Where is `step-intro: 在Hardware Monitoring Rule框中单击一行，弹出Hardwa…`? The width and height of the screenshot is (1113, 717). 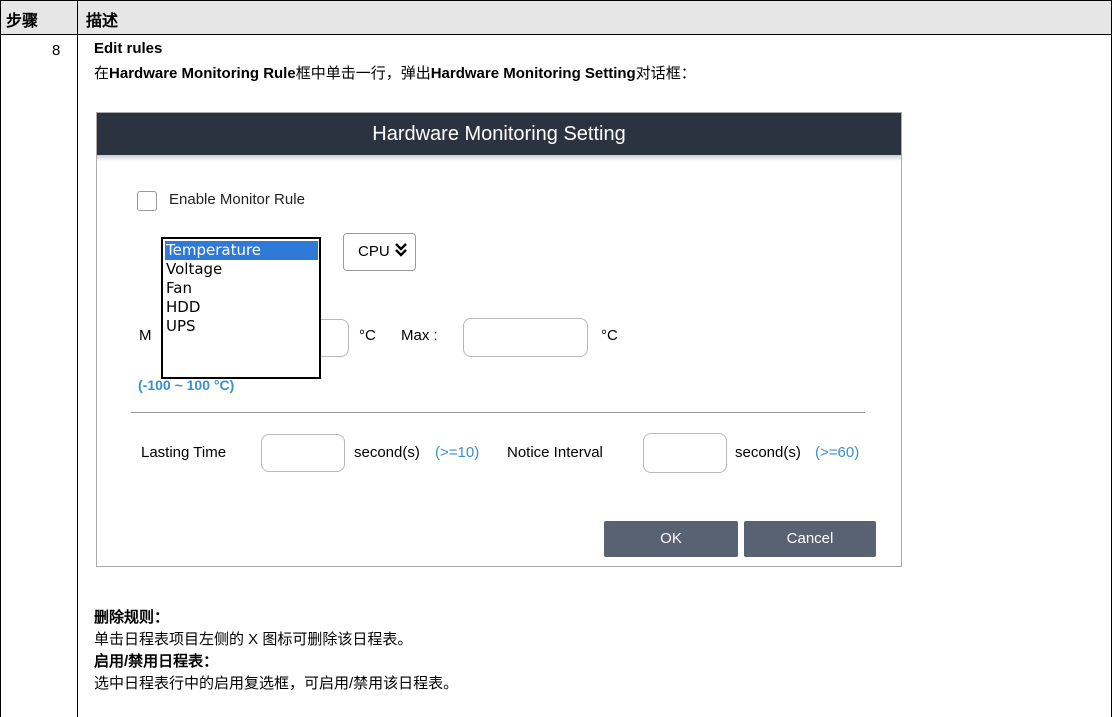 step-intro: 在Hardware Monitoring Rule框中单击一行，弹出Hardwa… is located at coordinates (395, 73).